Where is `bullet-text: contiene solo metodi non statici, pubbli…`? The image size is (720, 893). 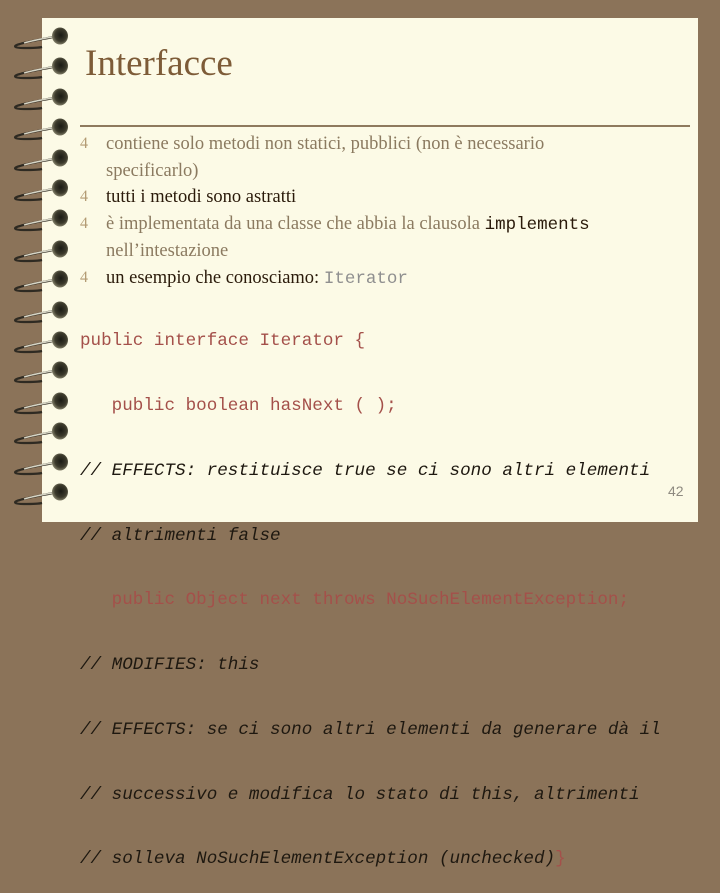 bullet-text: contiene solo metodi non statici, pubbli… is located at coordinates (325, 144).